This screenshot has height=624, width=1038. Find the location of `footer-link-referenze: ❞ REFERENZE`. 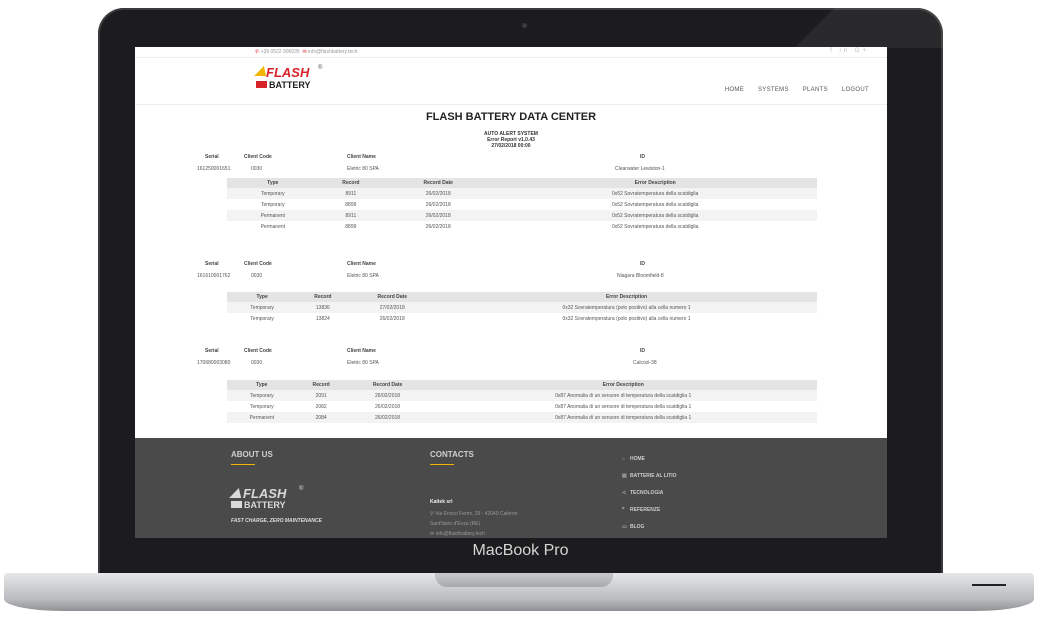

footer-link-referenze: ❞ REFERENZE is located at coordinates (641, 510).